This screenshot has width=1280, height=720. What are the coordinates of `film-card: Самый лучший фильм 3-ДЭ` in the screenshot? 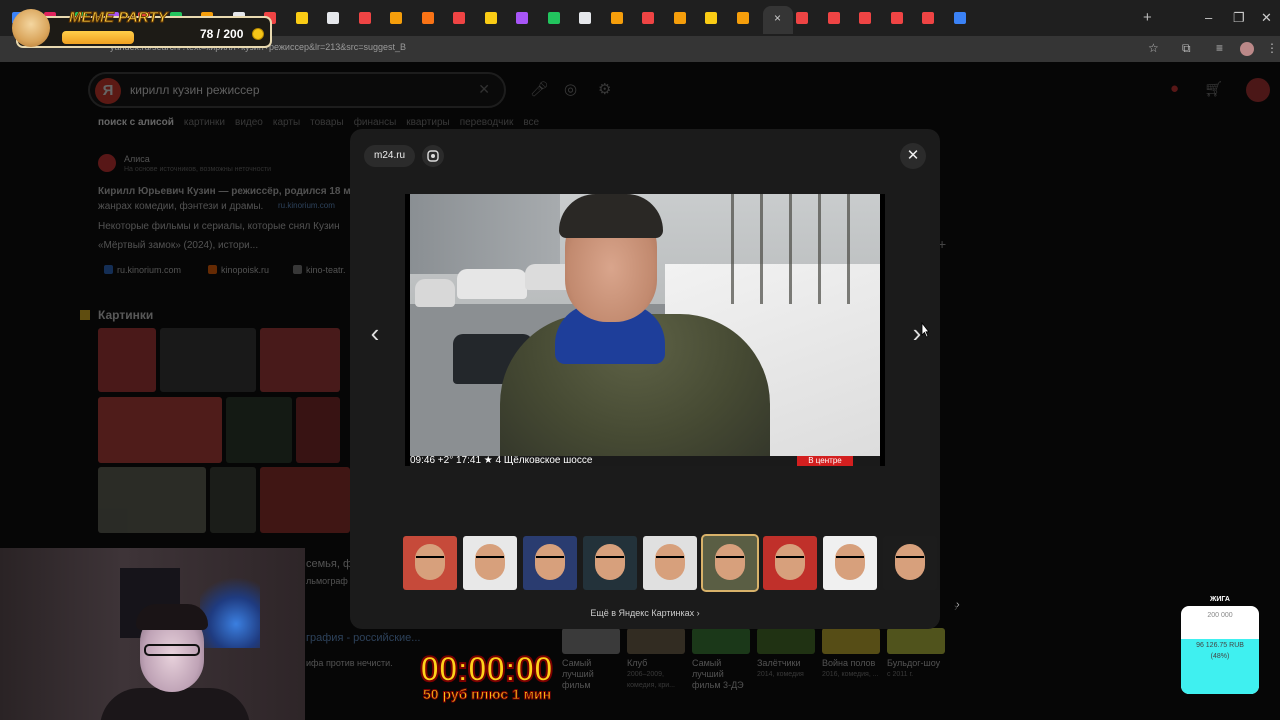 It's located at (721, 674).